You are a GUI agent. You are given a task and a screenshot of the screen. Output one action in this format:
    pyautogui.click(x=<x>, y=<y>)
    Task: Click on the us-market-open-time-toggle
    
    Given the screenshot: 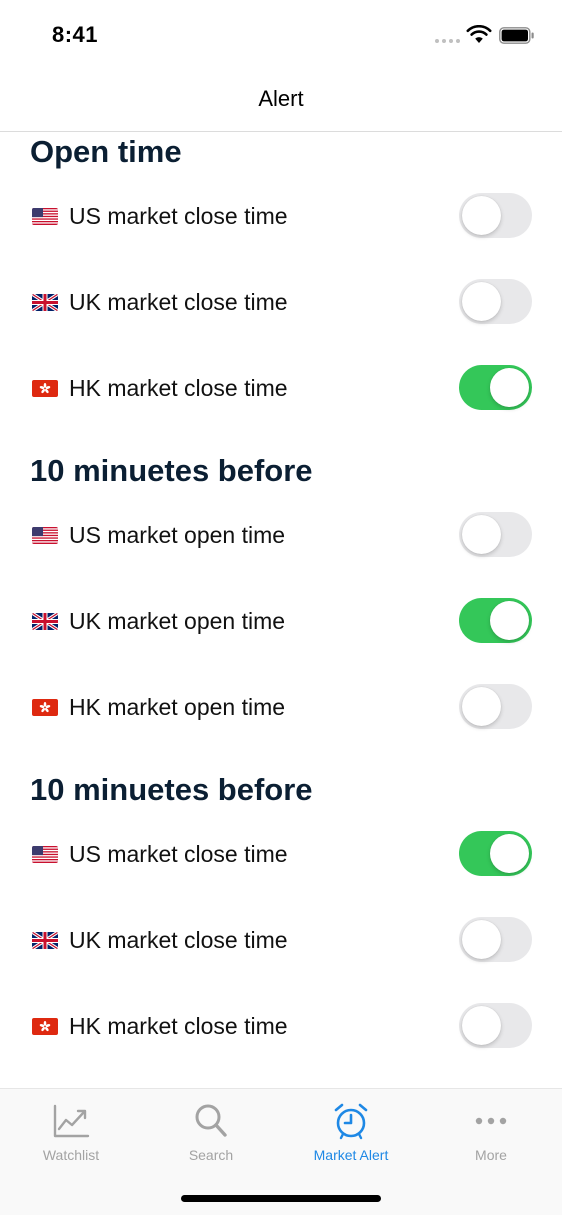 What is the action you would take?
    pyautogui.click(x=495, y=534)
    